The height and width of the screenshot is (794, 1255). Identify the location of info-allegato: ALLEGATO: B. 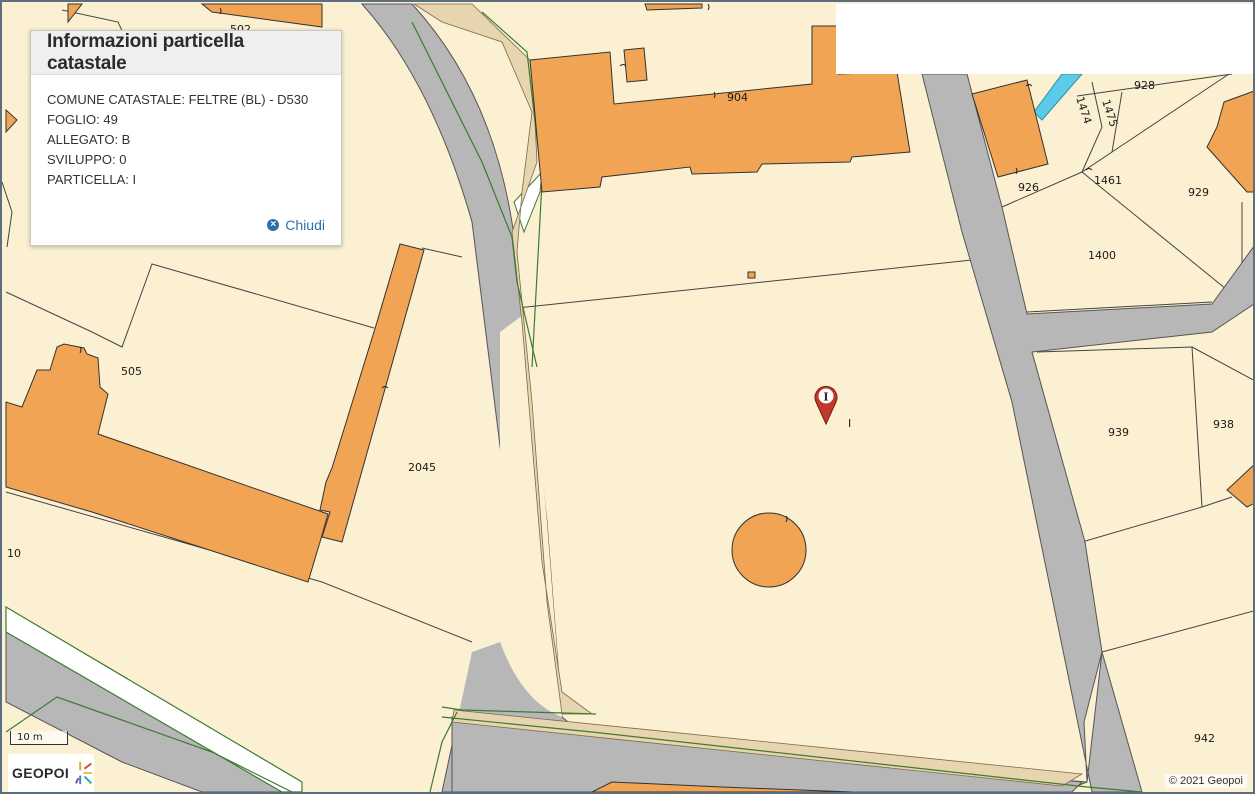
(89, 139).